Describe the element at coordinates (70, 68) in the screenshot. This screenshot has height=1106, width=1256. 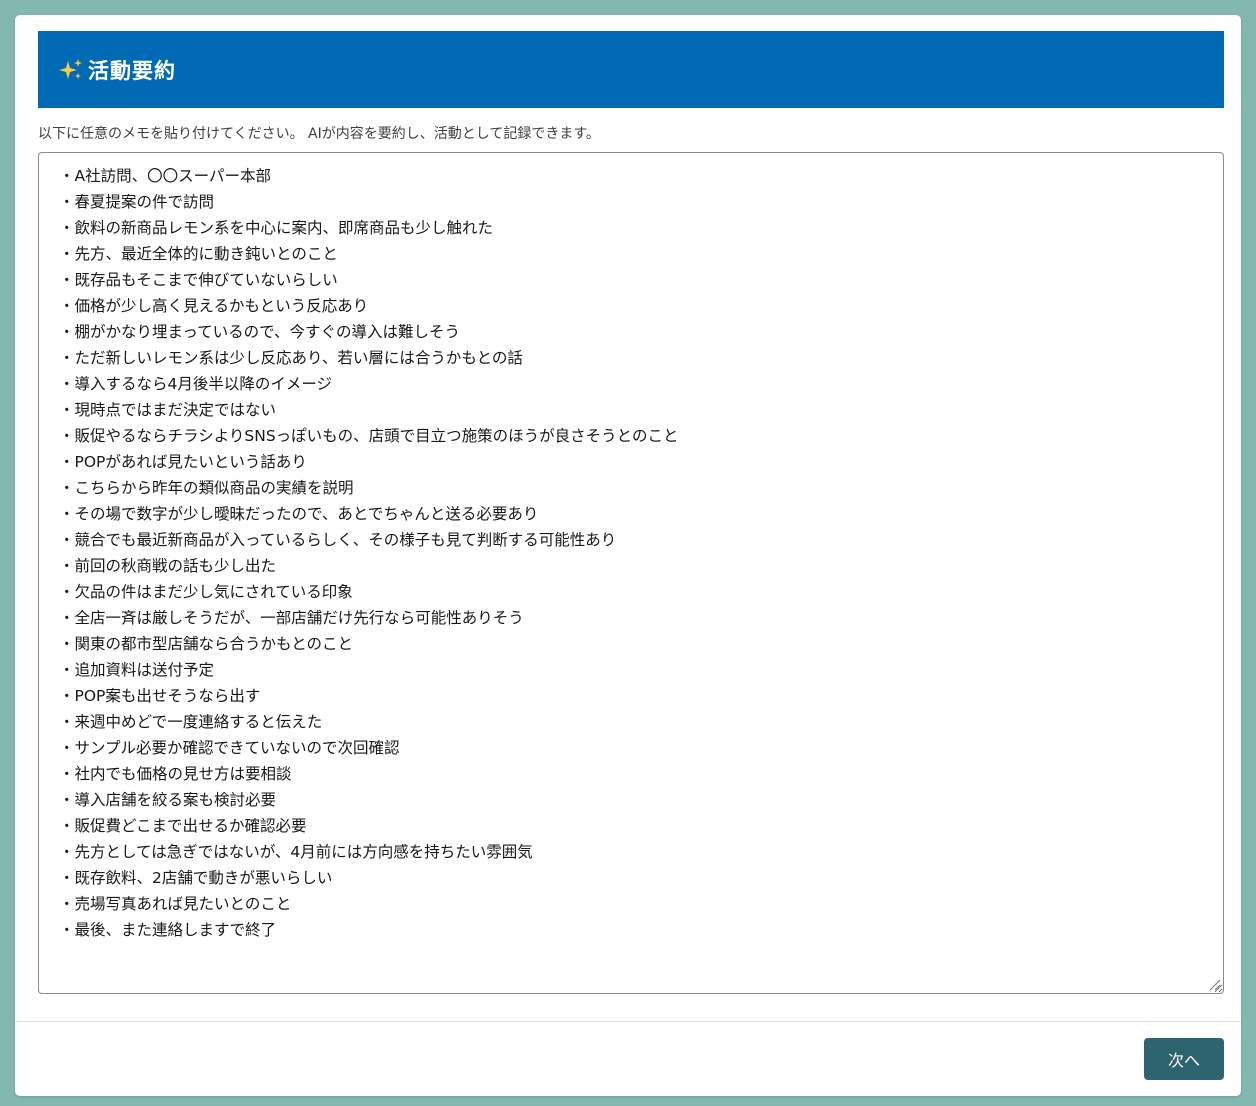
I see `sparkle-icon` at that location.